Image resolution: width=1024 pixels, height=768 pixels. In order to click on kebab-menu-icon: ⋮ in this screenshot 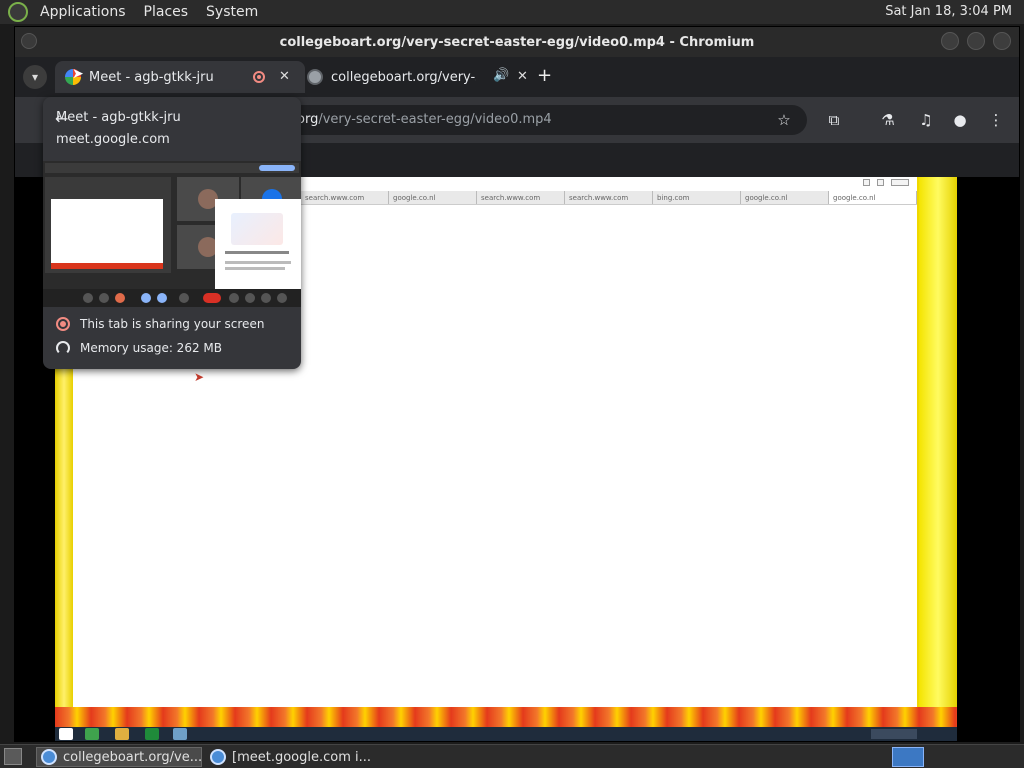, I will do `click(996, 120)`.